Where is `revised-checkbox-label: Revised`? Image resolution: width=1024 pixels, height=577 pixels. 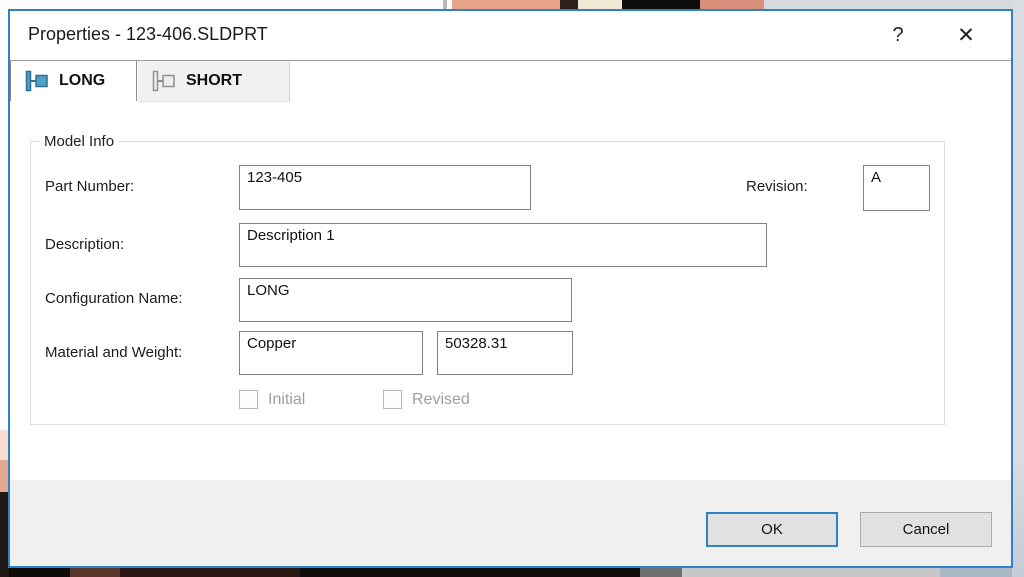
revised-checkbox-label: Revised is located at coordinates (441, 399).